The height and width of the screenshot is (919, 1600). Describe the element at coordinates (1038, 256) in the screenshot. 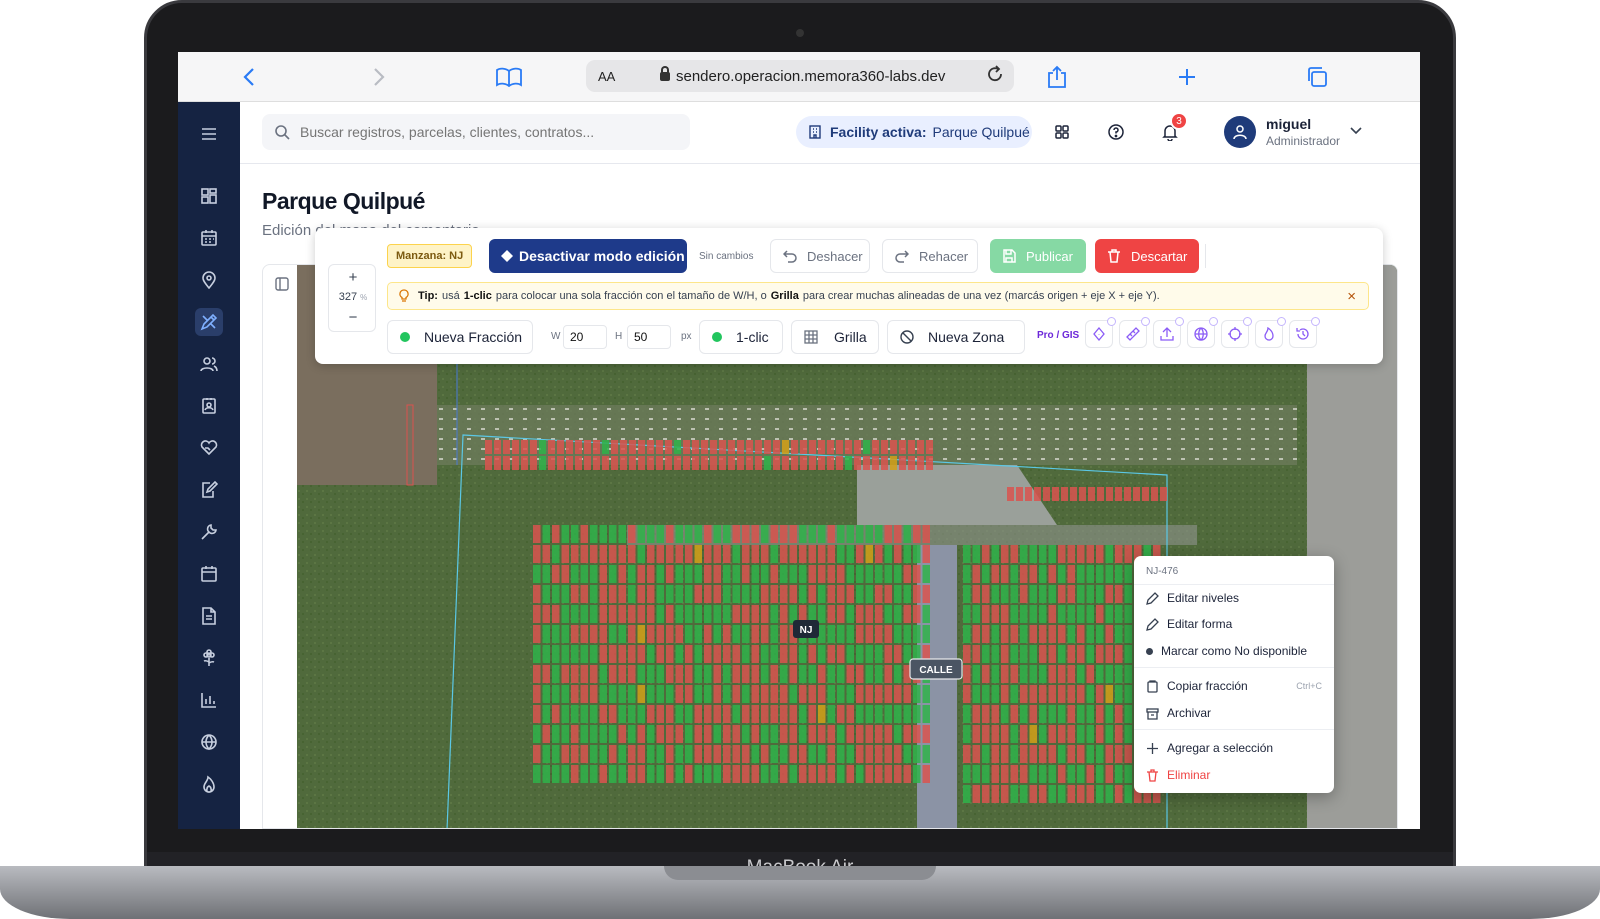

I see `publish-button: Publicar` at that location.